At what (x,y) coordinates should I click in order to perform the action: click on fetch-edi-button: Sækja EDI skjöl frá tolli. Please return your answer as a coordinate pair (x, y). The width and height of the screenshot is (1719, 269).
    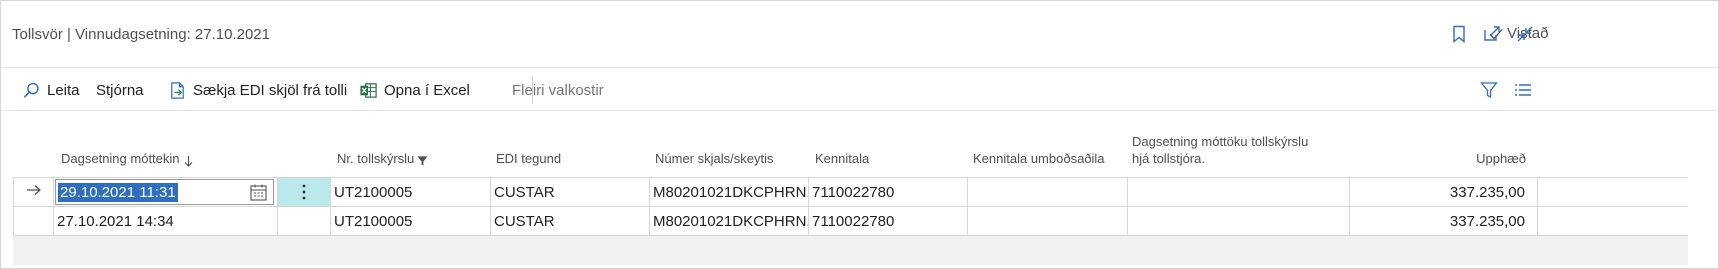
    Looking at the image, I should click on (257, 90).